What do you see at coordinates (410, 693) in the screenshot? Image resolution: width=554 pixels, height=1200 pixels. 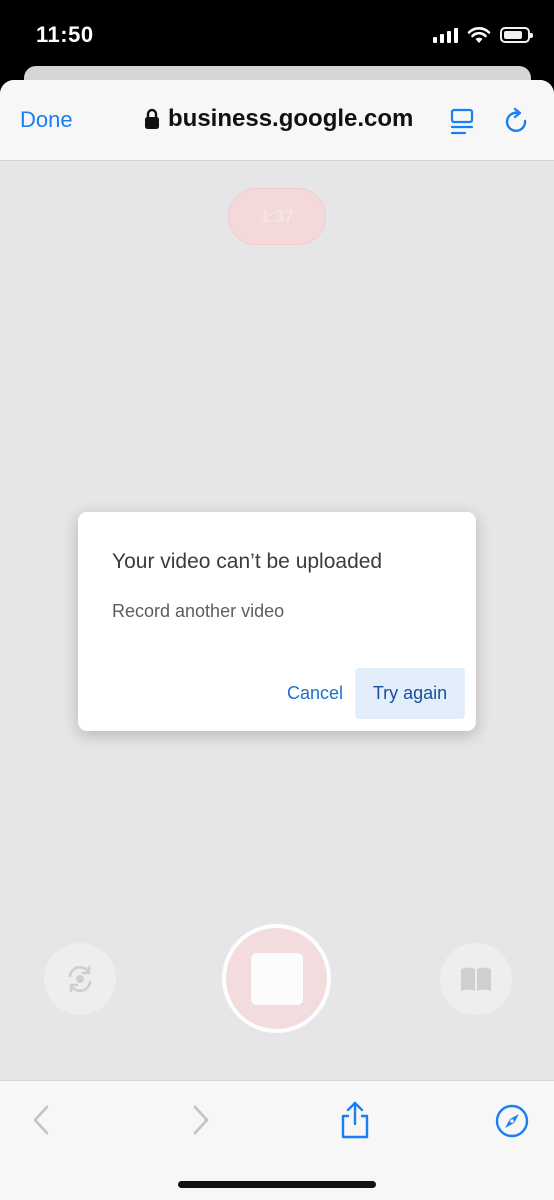 I see `try-again-button: Try again` at bounding box center [410, 693].